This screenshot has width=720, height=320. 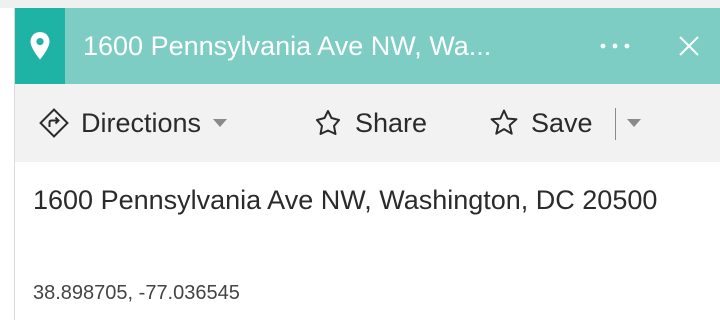 I want to click on close-icon, so click(x=689, y=46).